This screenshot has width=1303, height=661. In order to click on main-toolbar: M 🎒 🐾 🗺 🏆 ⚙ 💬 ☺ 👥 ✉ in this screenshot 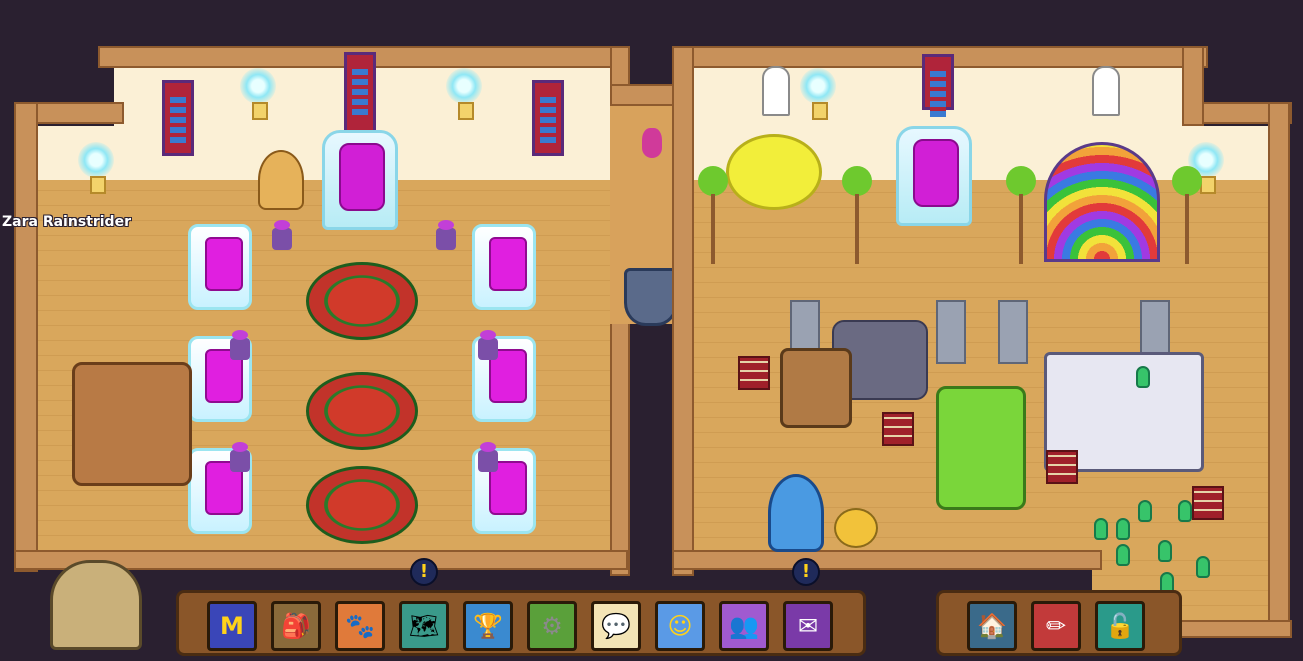, I will do `click(521, 623)`.